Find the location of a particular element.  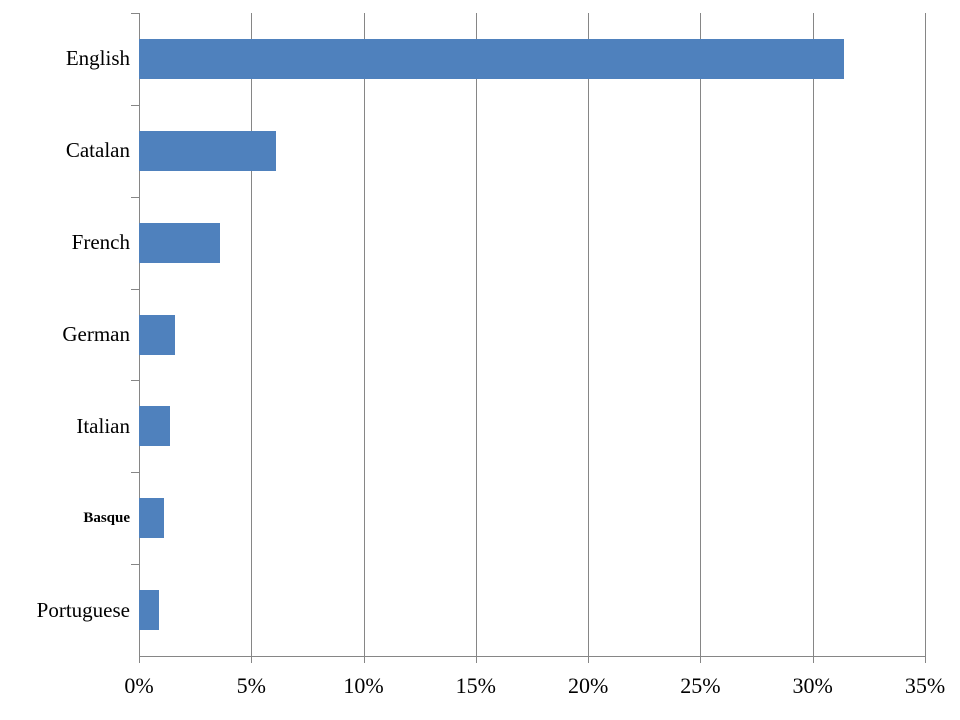

x-axis-tick-label: 15% is located at coordinates (475, 685).